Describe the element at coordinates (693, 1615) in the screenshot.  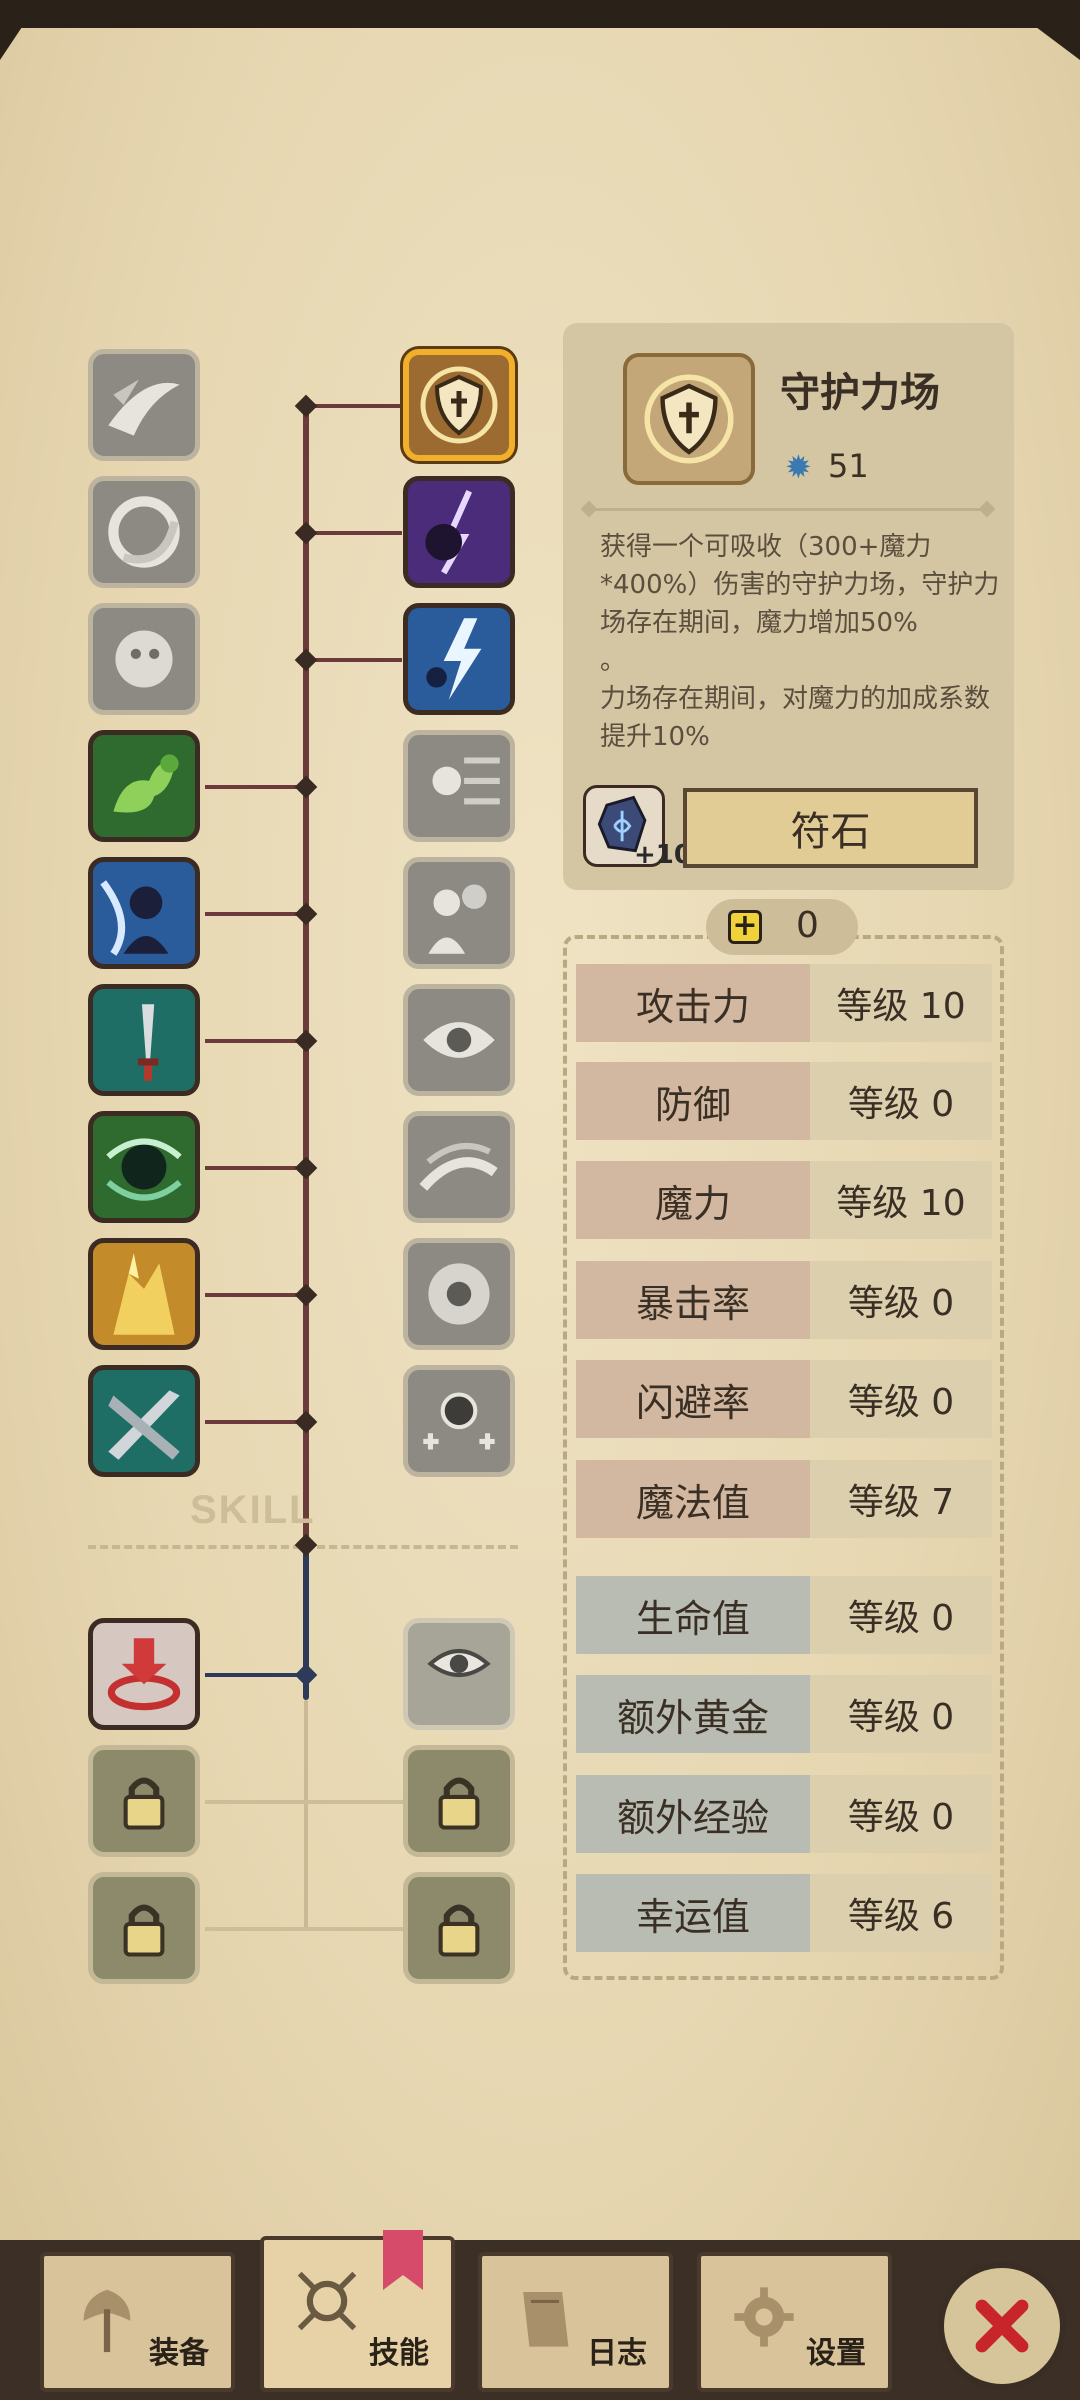
I see `stat-name: 生命值` at that location.